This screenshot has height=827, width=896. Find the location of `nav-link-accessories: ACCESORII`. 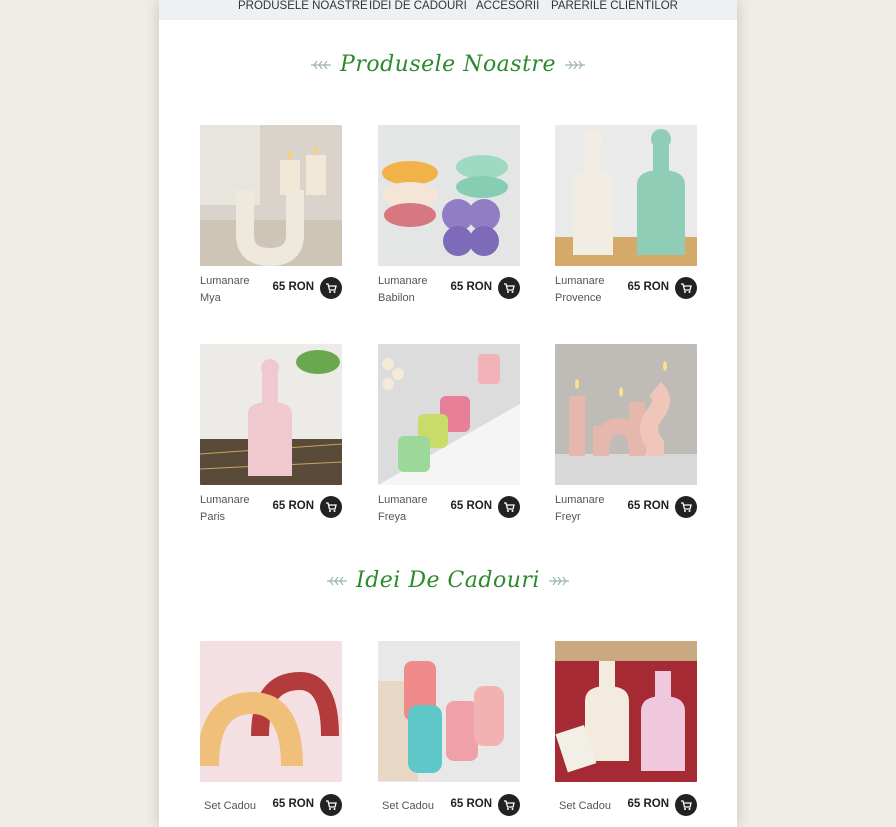

nav-link-accessories: ACCESORII is located at coordinates (507, 6).